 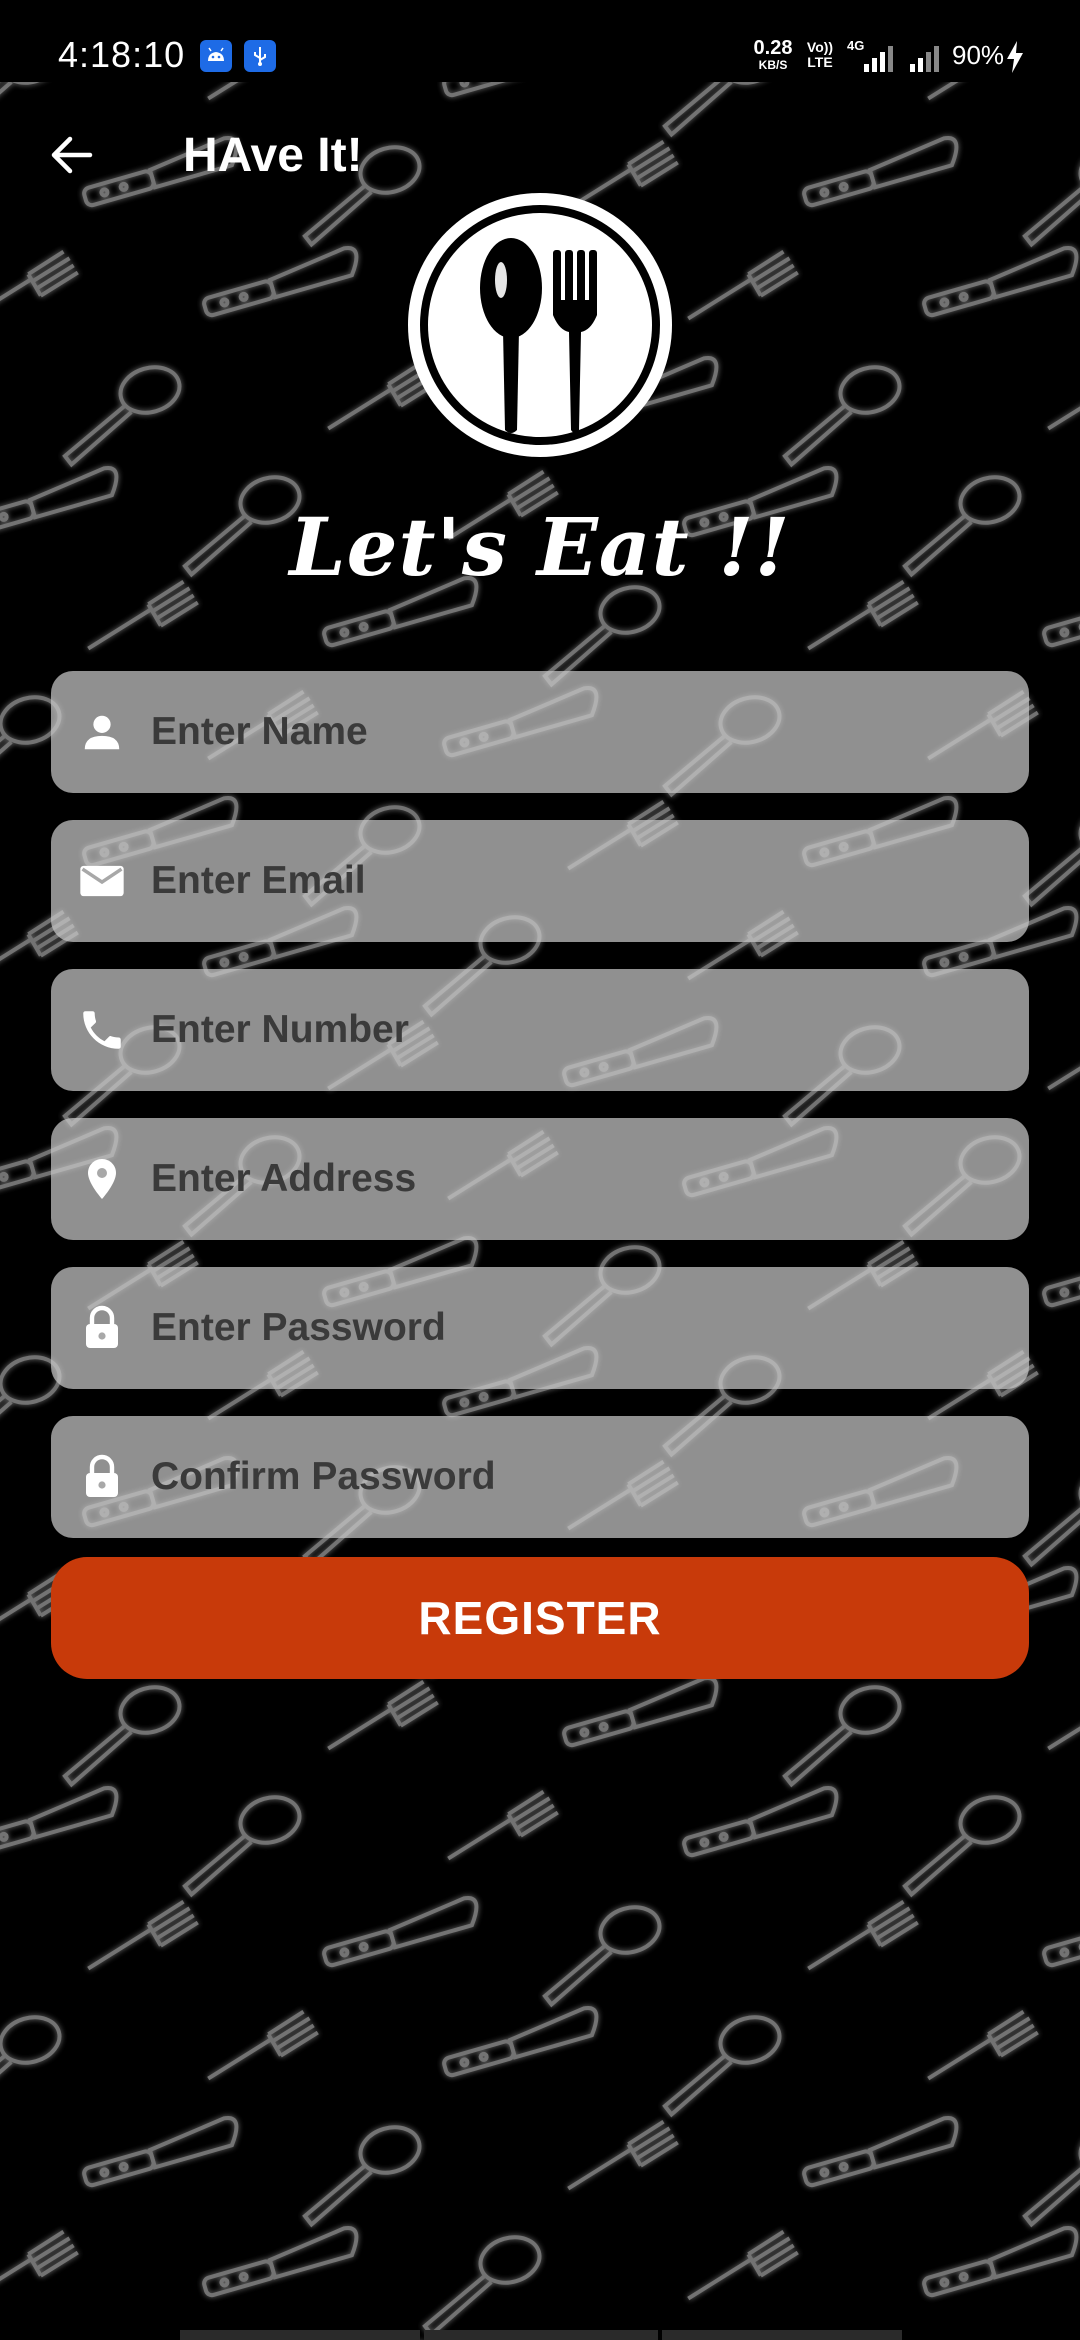 What do you see at coordinates (590, 881) in the screenshot?
I see `email-input` at bounding box center [590, 881].